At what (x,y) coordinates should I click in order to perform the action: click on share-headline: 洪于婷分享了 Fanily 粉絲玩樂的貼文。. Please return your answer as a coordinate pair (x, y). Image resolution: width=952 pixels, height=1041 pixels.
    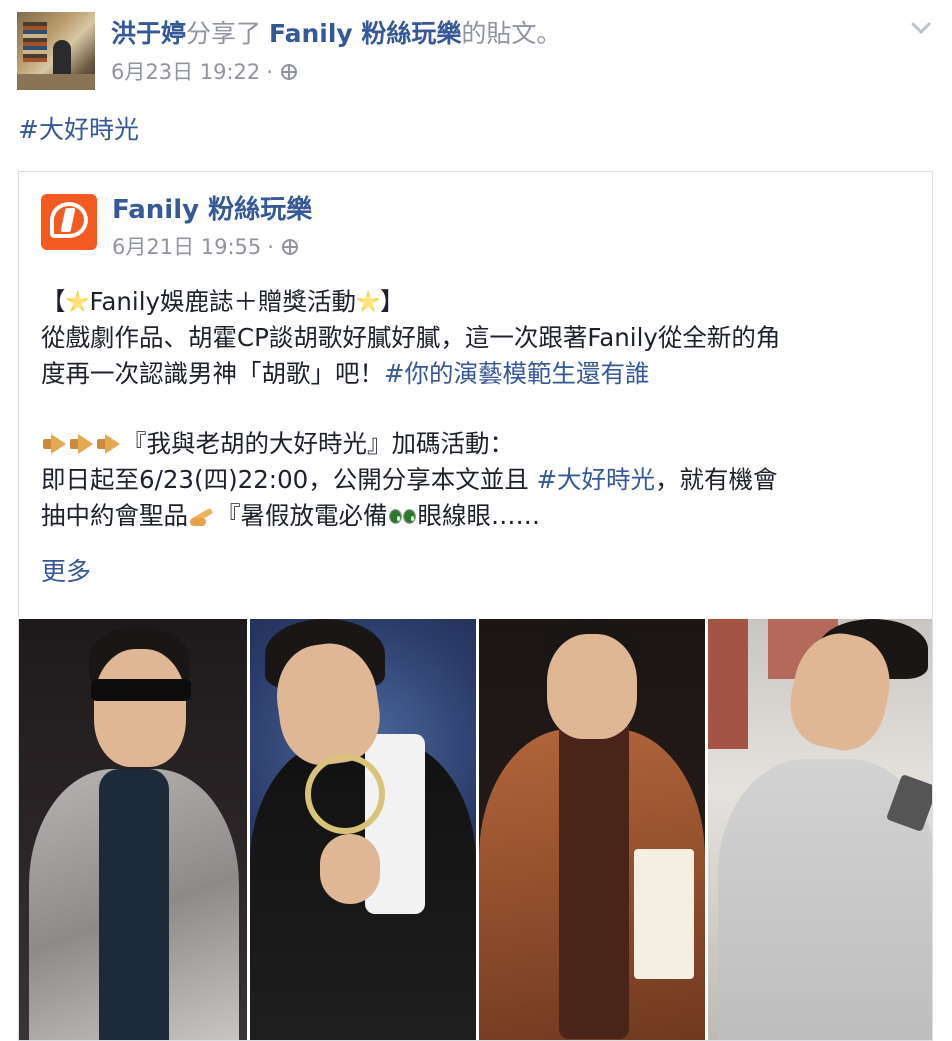
    Looking at the image, I should click on (336, 34).